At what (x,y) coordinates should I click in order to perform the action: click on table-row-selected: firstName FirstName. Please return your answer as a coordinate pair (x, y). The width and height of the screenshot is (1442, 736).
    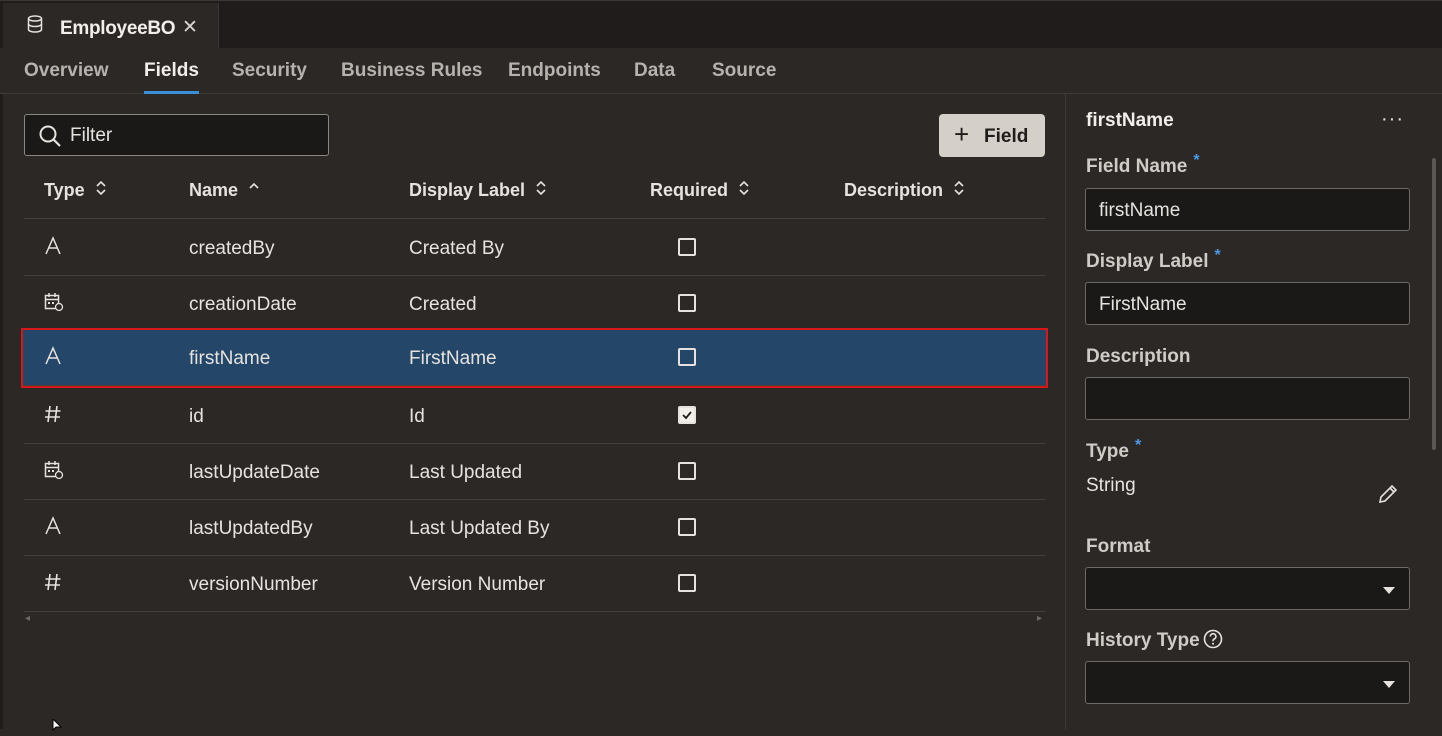
    Looking at the image, I should click on (534, 358).